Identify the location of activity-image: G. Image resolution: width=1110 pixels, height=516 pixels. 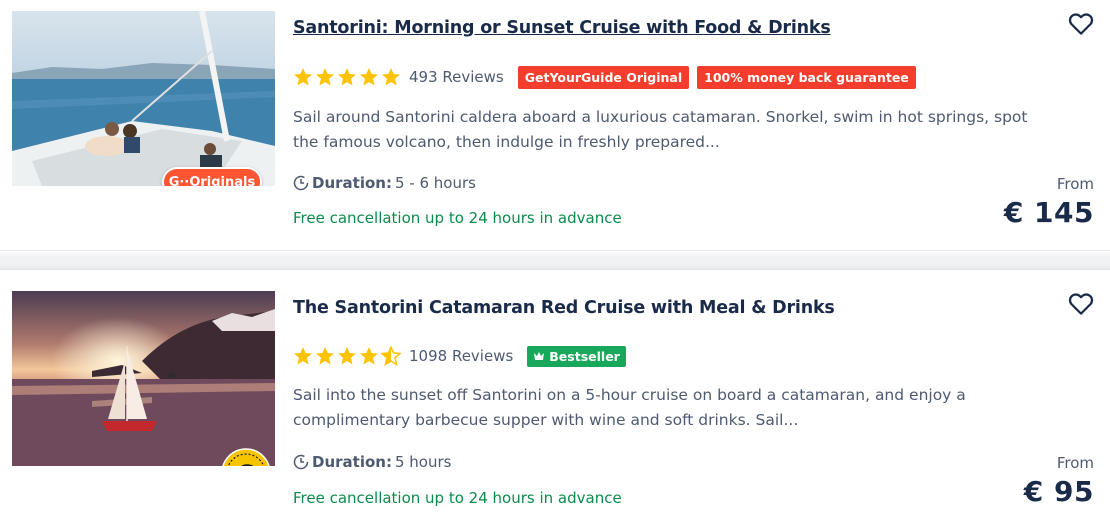
(143, 378).